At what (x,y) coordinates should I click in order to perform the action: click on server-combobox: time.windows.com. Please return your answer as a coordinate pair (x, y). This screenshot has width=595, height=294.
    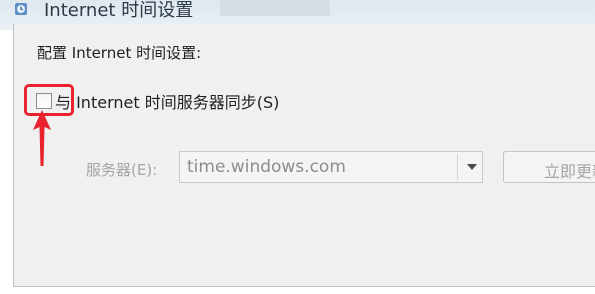
    Looking at the image, I should click on (331, 167).